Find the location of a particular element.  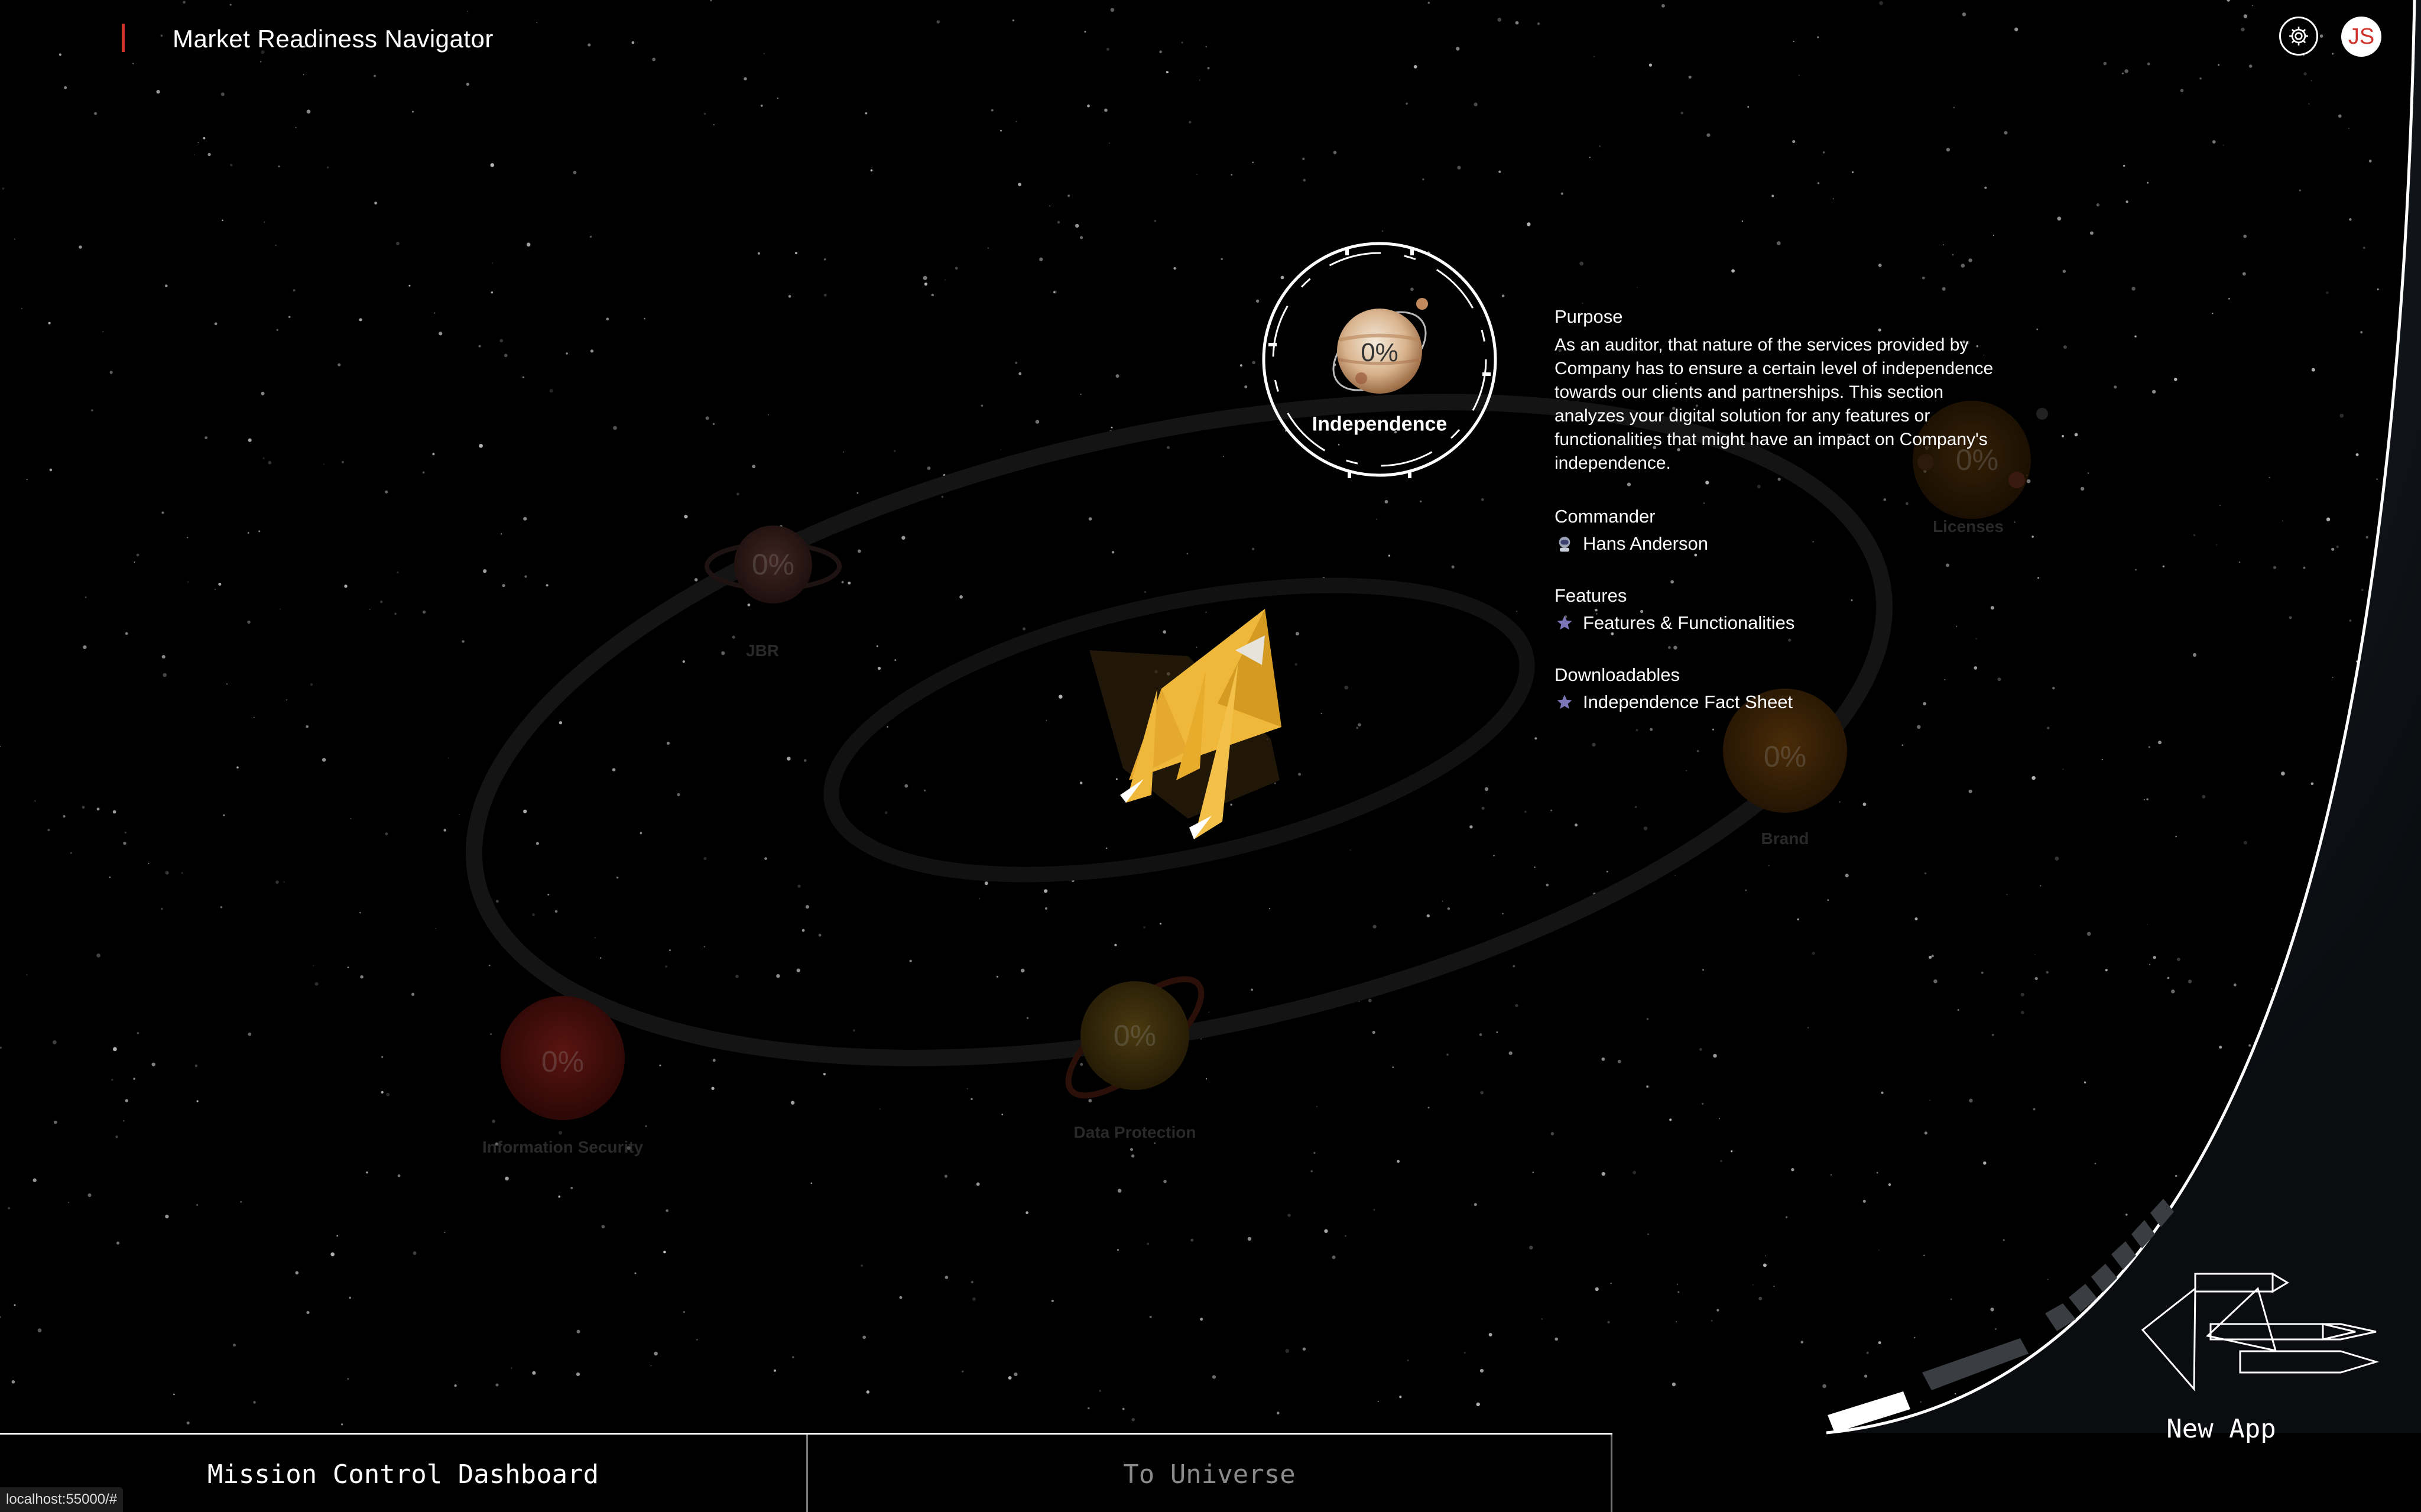

header-accent-bar is located at coordinates (124, 38).